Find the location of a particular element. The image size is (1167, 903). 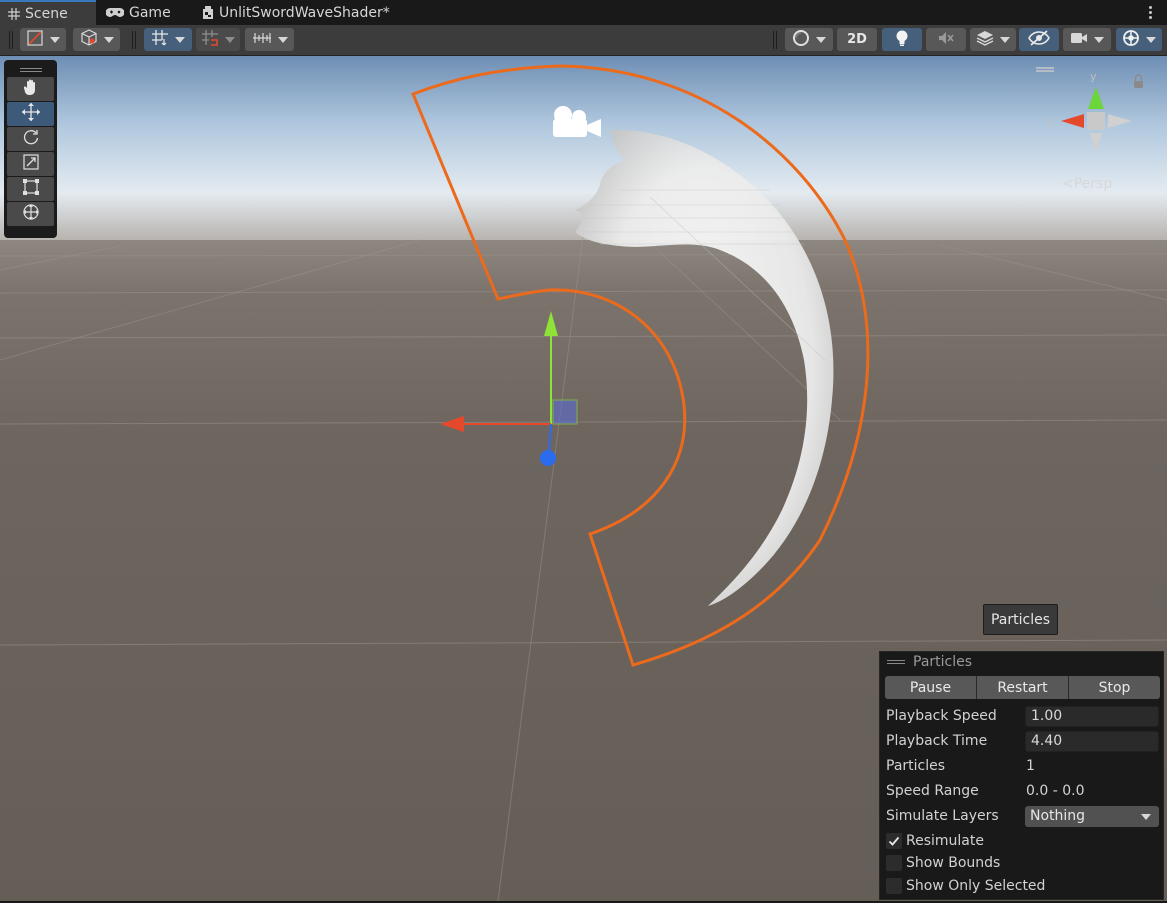

render-mode-dropdown is located at coordinates (96, 39).